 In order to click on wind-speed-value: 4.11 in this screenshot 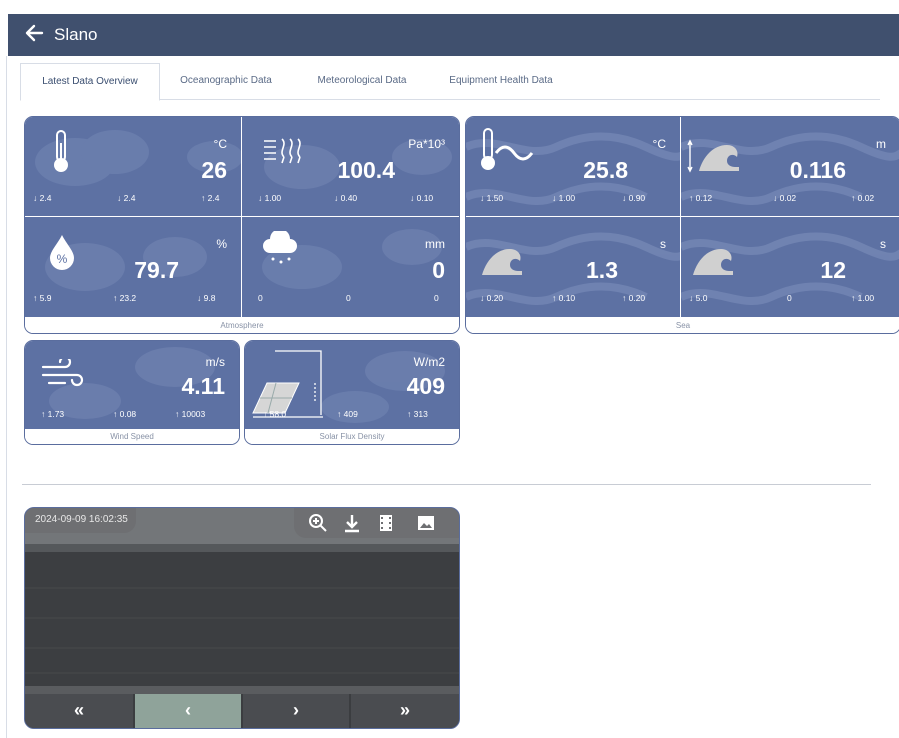, I will do `click(203, 386)`.